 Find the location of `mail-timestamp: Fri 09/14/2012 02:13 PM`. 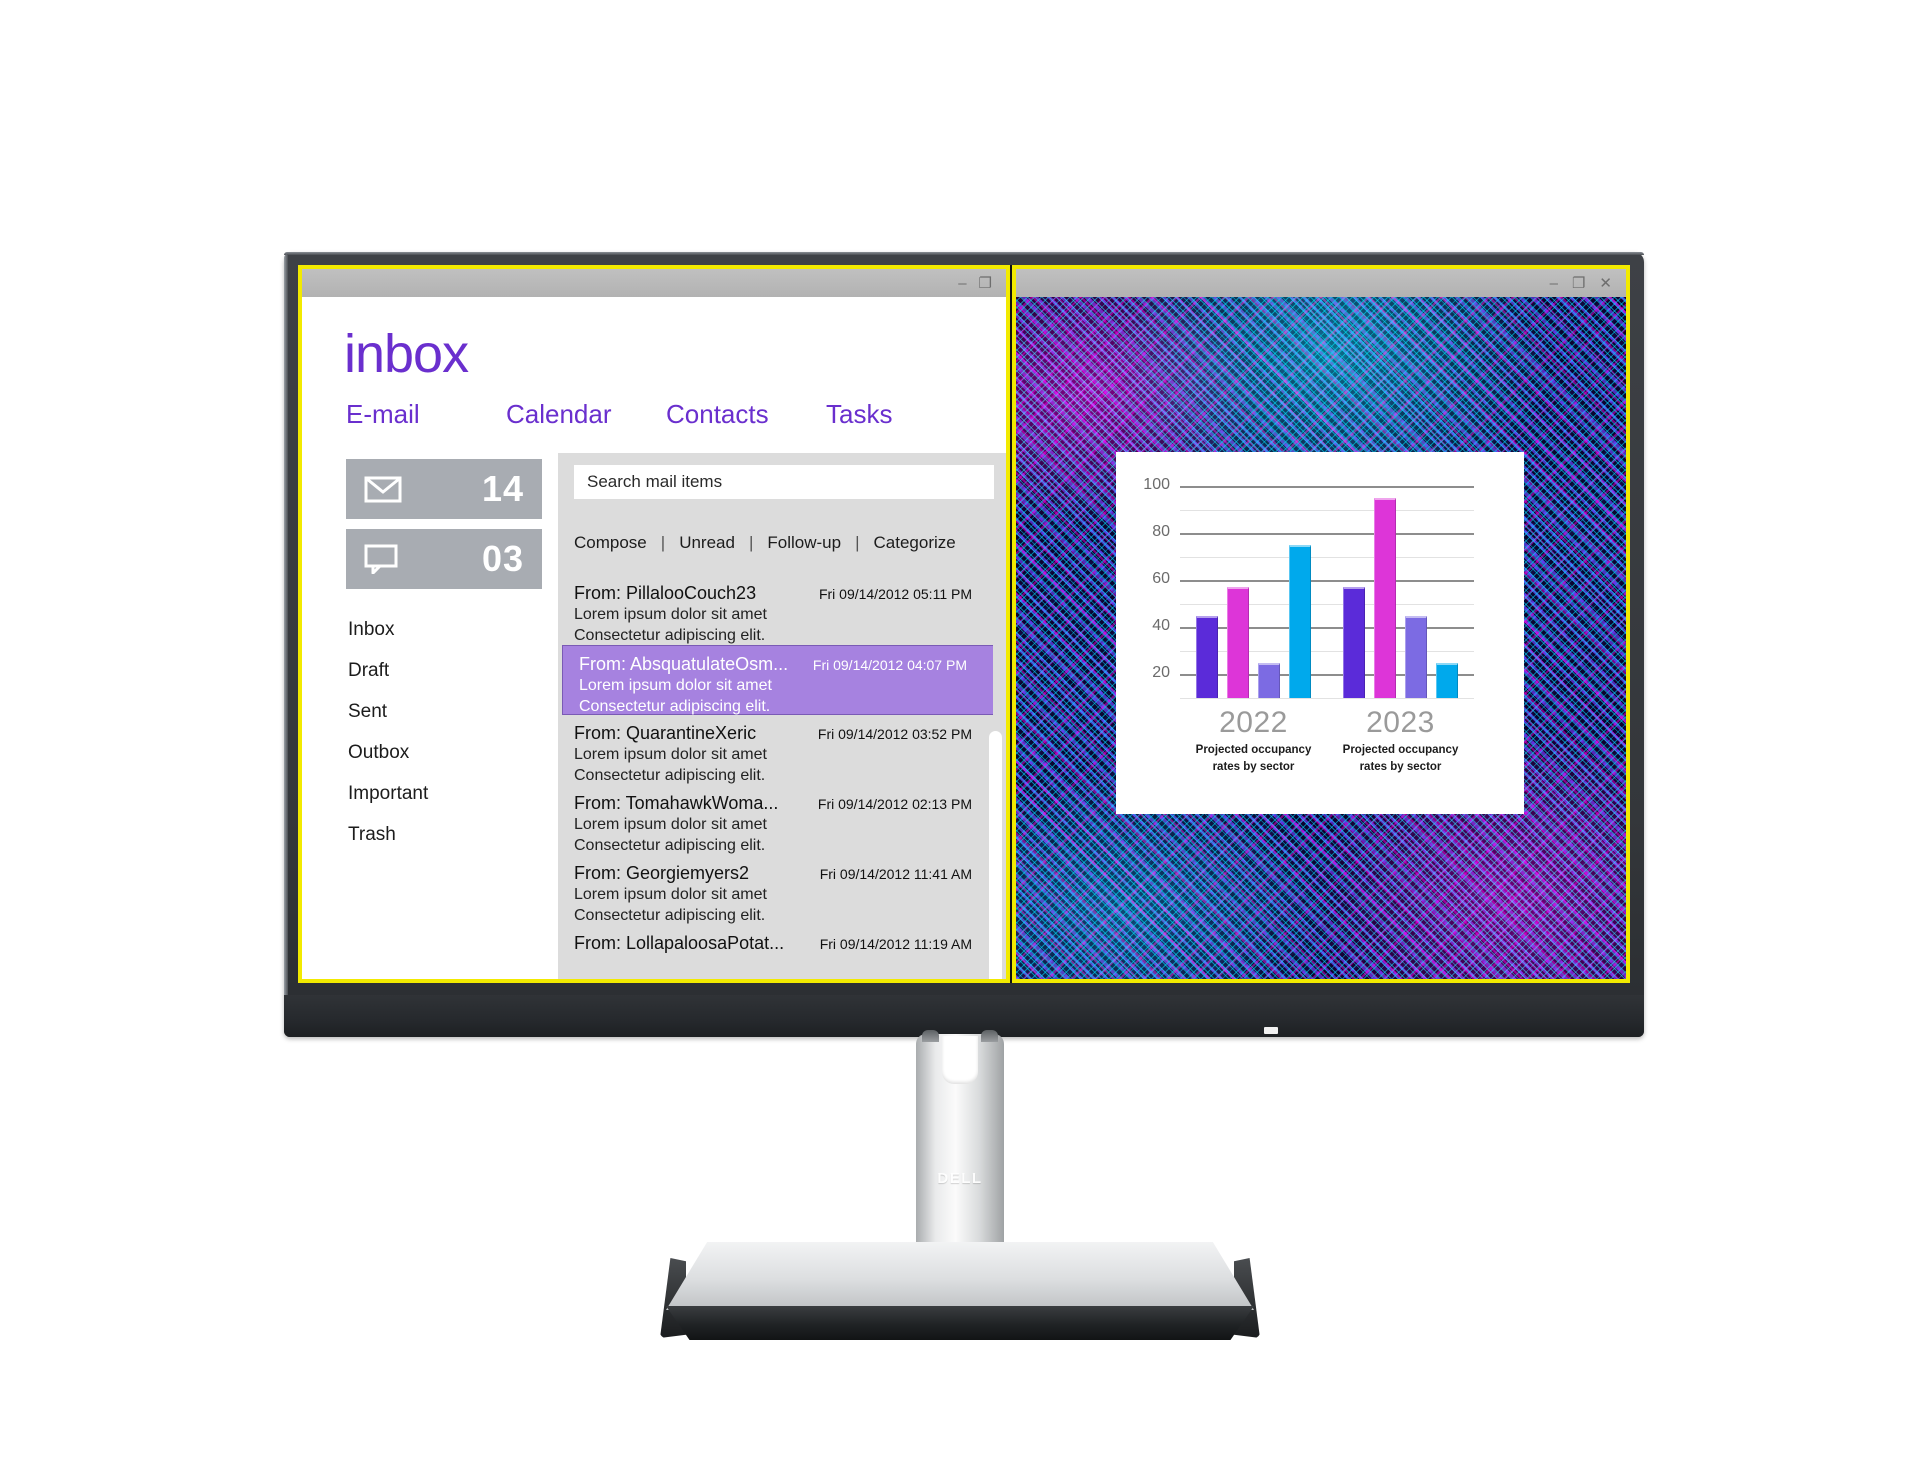

mail-timestamp: Fri 09/14/2012 02:13 PM is located at coordinates (894, 804).